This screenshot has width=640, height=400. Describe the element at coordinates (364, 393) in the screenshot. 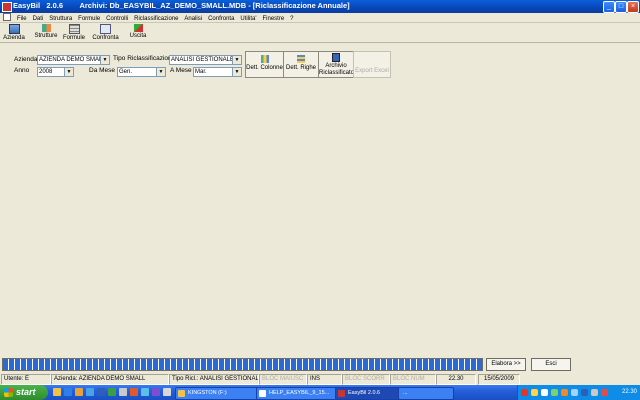

I see `task-easybil-label: EasyBil 2.0.6` at that location.